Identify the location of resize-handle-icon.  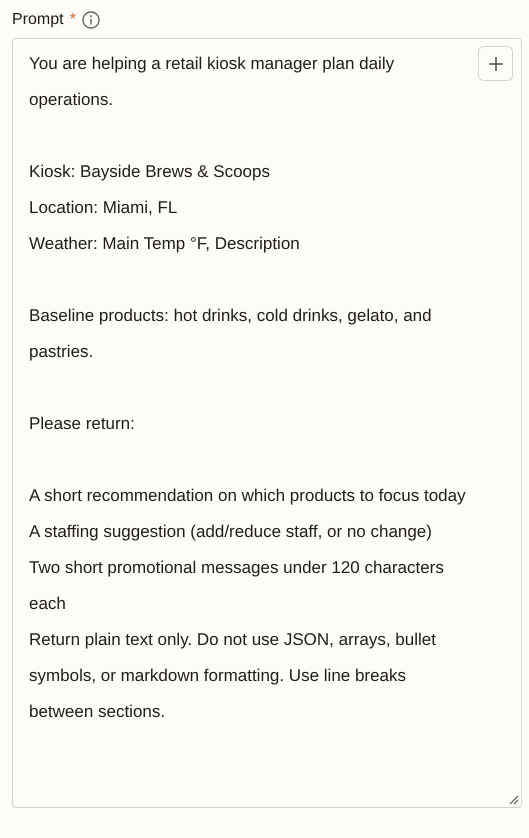
(514, 800).